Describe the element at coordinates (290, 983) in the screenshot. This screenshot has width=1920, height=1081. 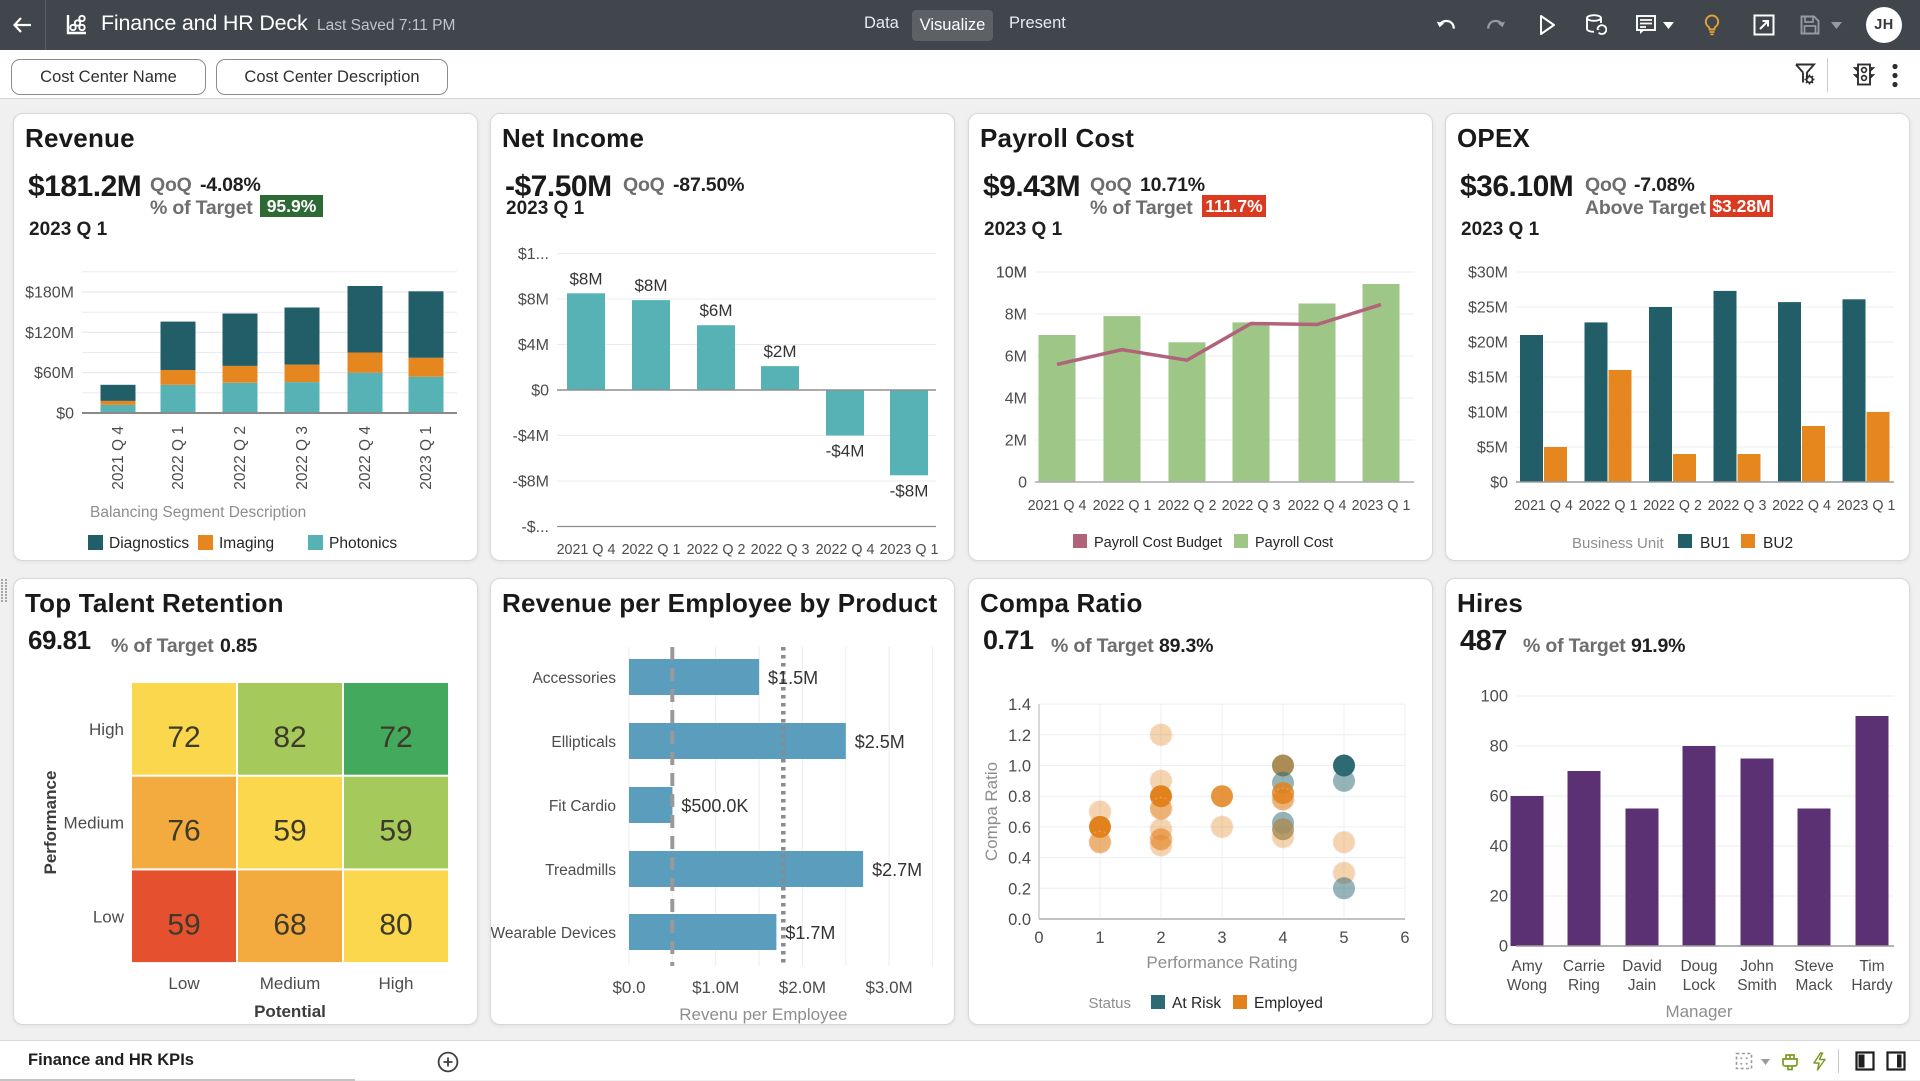
I see `svg-text: Medium` at that location.